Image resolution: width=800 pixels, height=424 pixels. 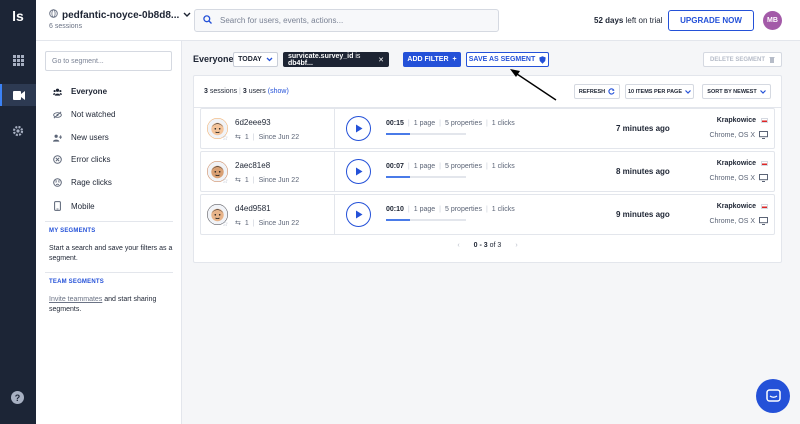 What do you see at coordinates (213, 59) in the screenshot?
I see `segment-title: Everyone` at bounding box center [213, 59].